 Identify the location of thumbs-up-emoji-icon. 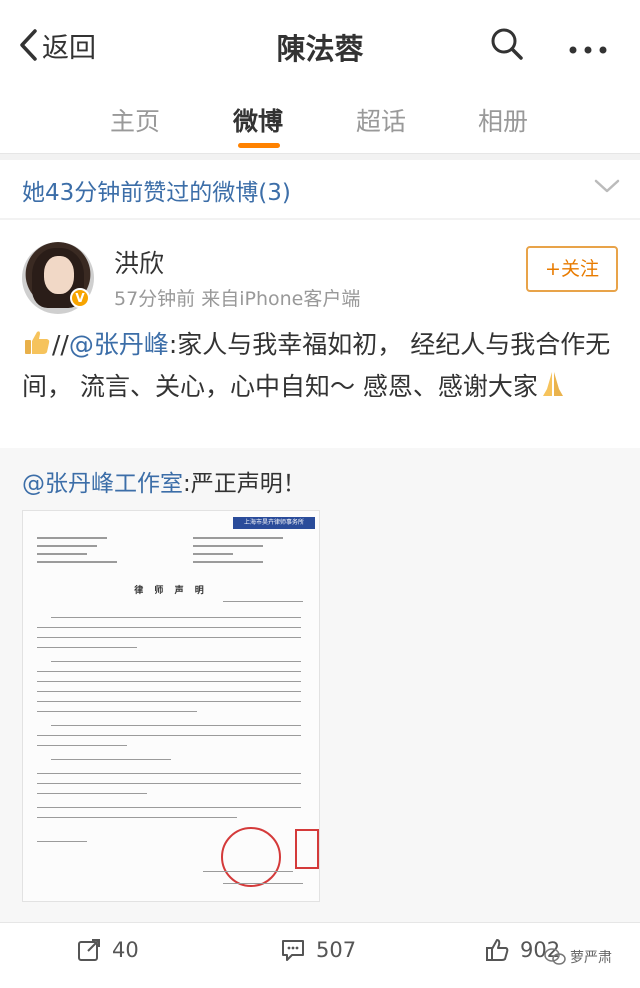
(37, 342).